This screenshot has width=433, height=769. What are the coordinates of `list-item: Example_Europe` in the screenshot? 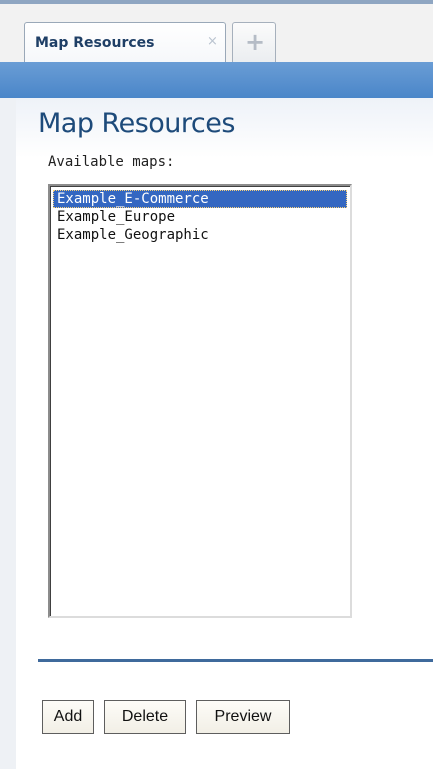 It's located at (200, 217).